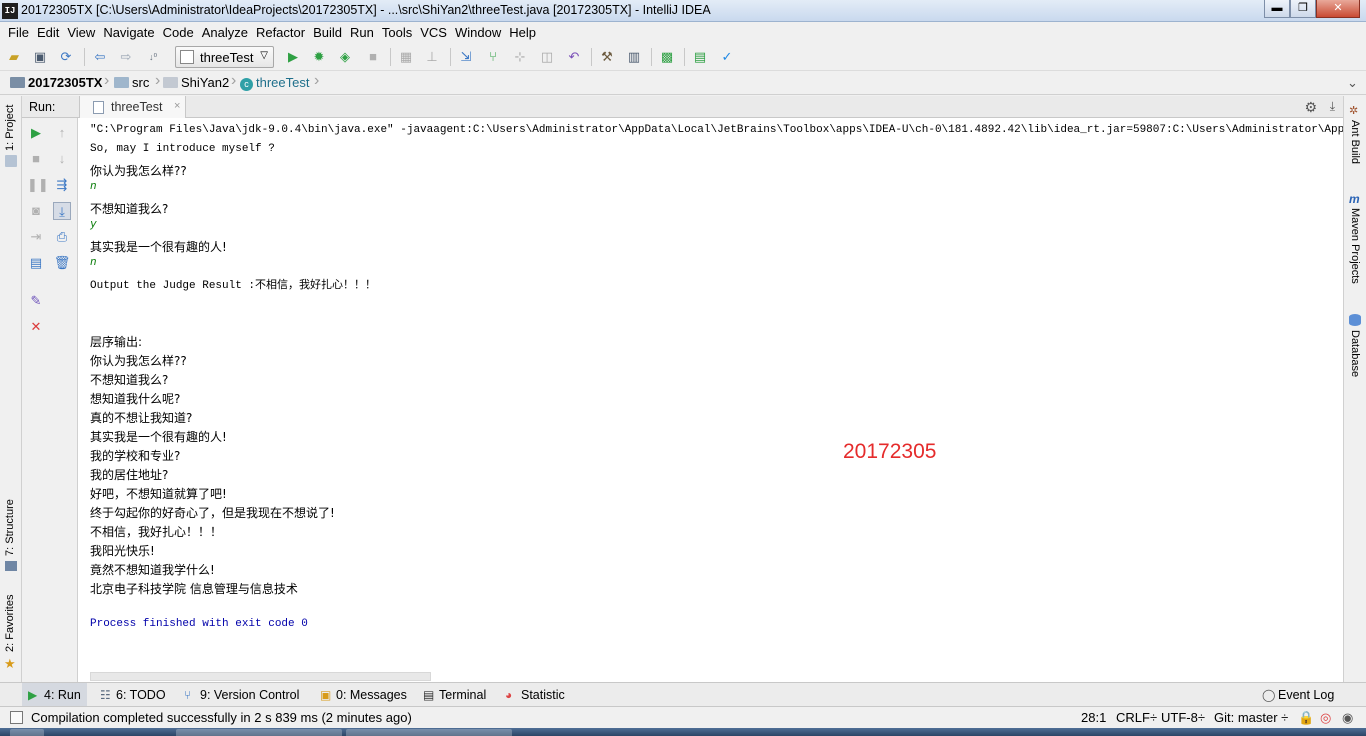 This screenshot has height=736, width=1366. I want to click on vcs-compare-icon: ⊹, so click(520, 57).